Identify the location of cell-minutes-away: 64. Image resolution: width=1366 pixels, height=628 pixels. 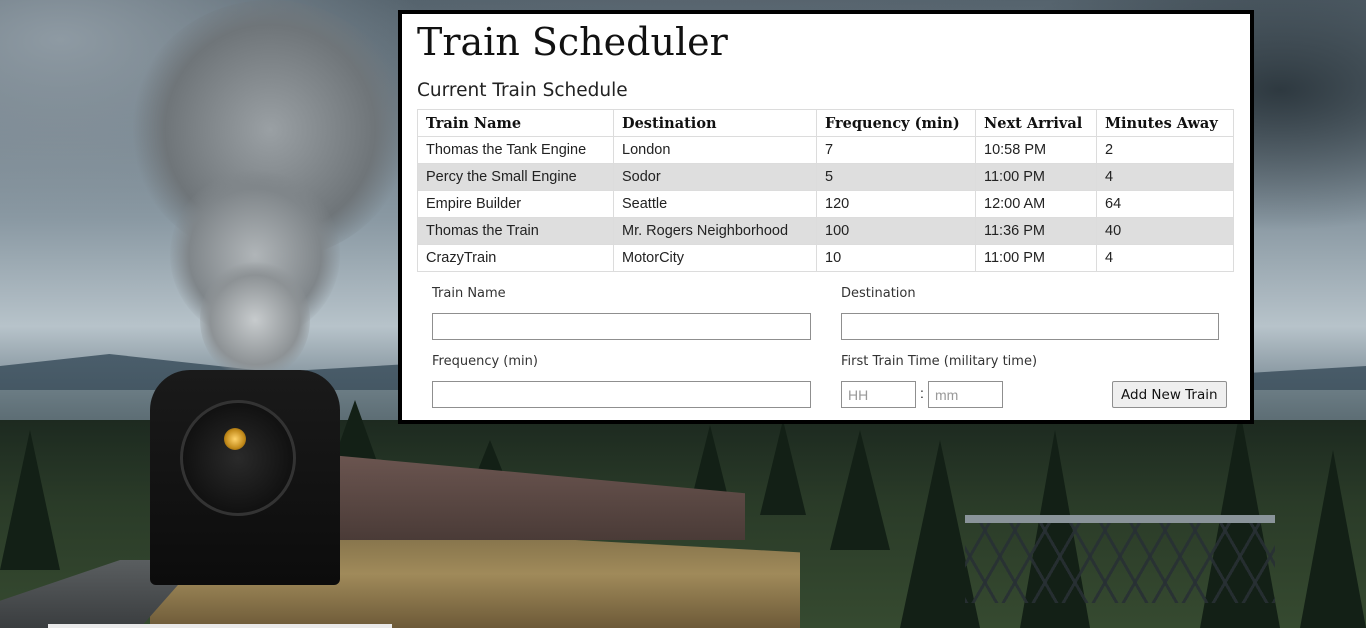
(1165, 204).